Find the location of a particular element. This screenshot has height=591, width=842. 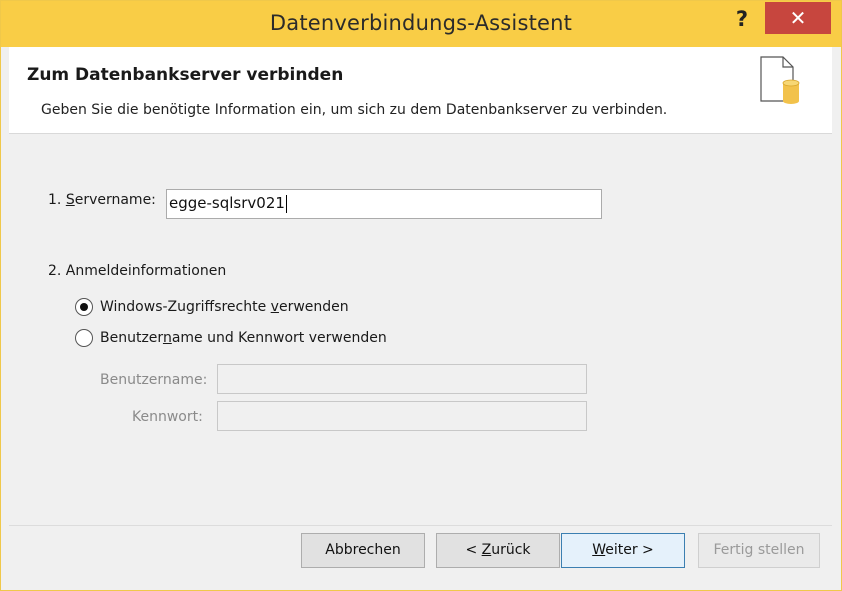

servername-label: 1. Servername: is located at coordinates (102, 200).